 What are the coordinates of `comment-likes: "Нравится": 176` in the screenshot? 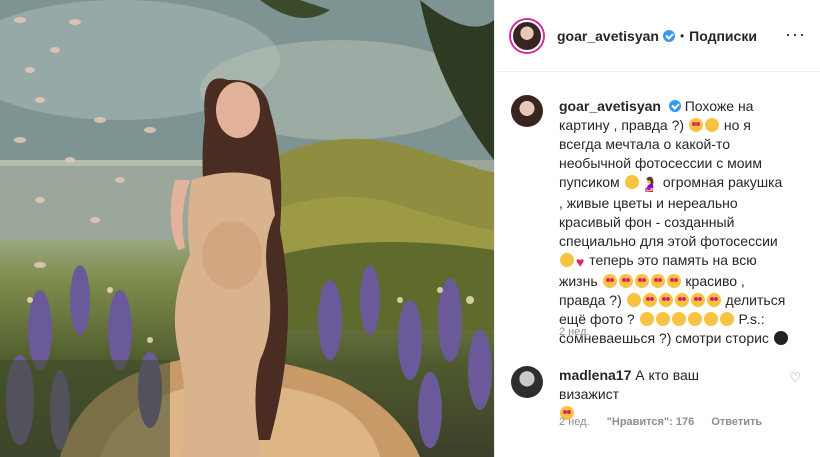 It's located at (651, 422).